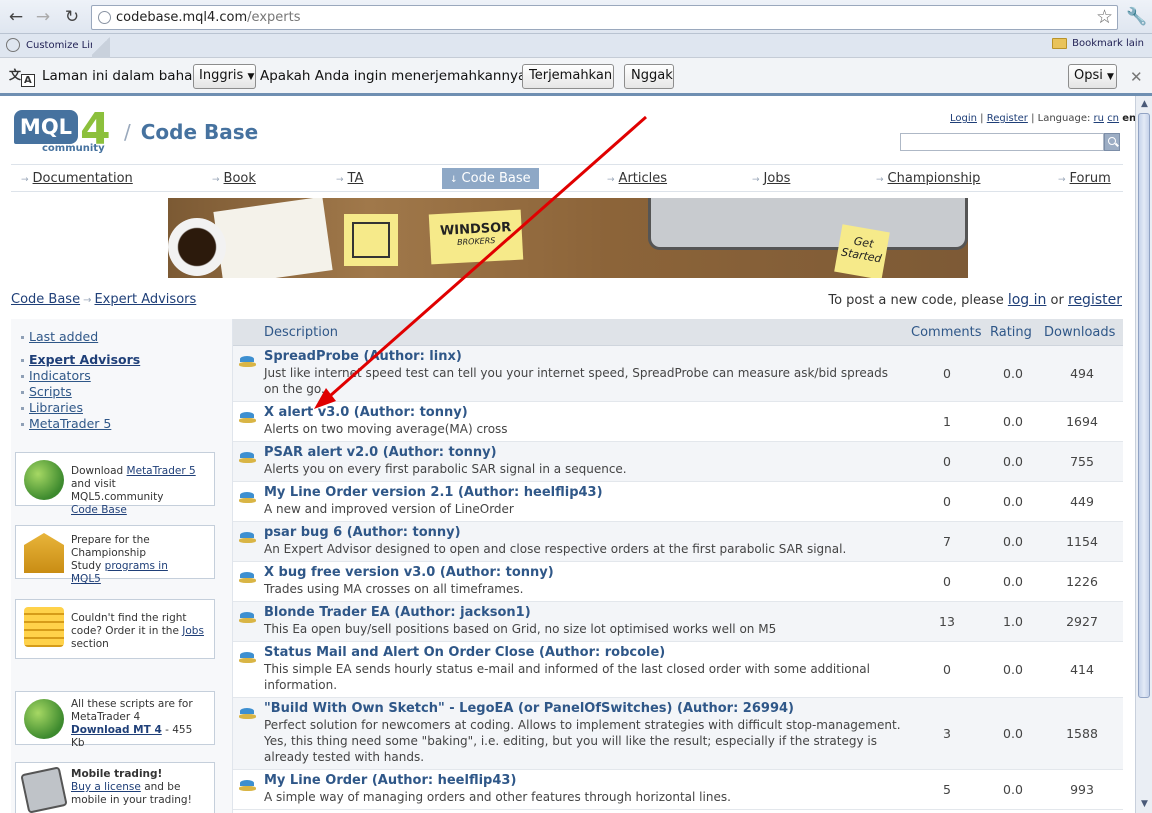  Describe the element at coordinates (116, 730) in the screenshot. I see `download-mt4-link: Download MT 4` at that location.